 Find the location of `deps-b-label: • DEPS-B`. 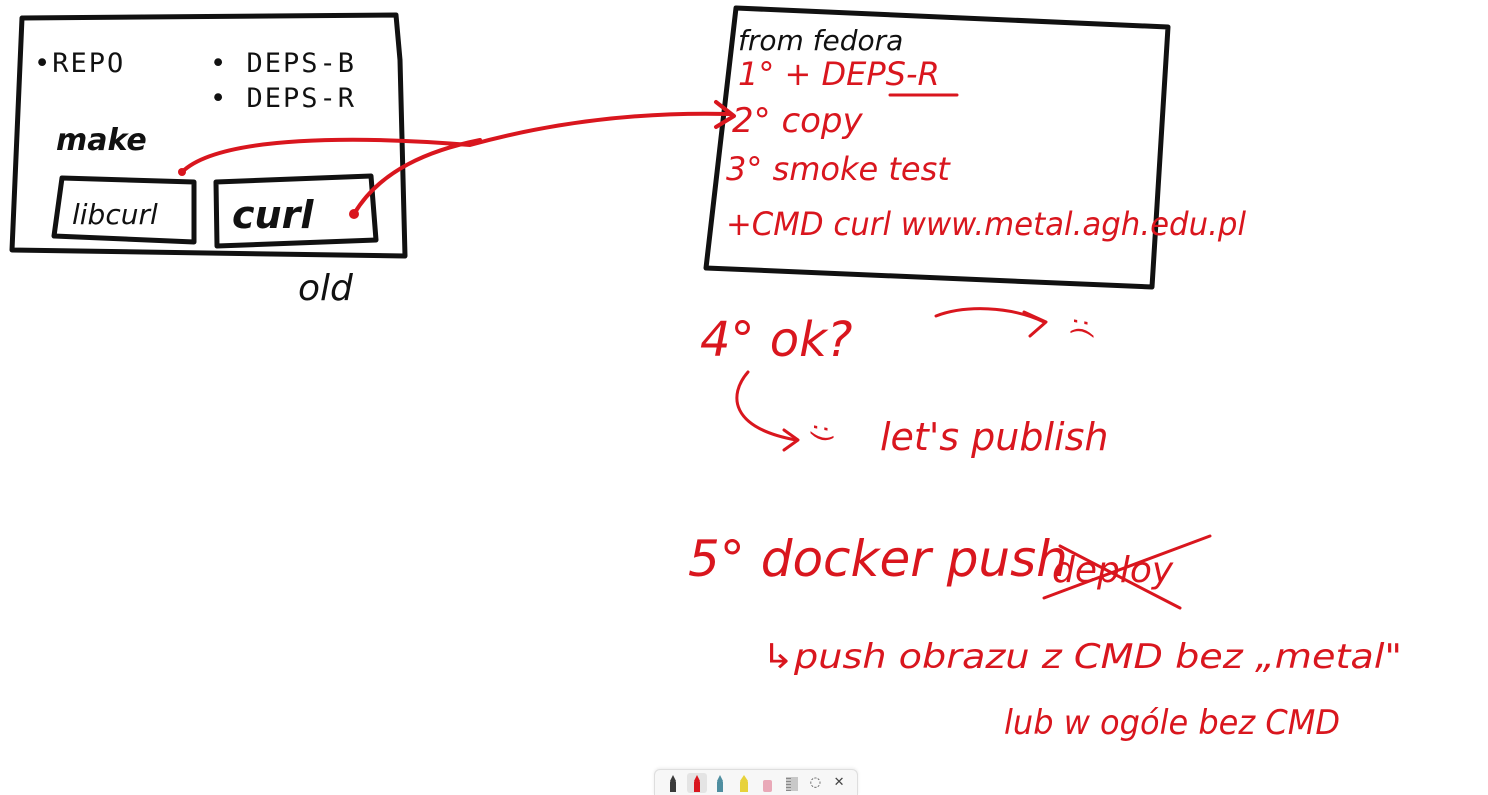

deps-b-label: • DEPS-B is located at coordinates (283, 63).